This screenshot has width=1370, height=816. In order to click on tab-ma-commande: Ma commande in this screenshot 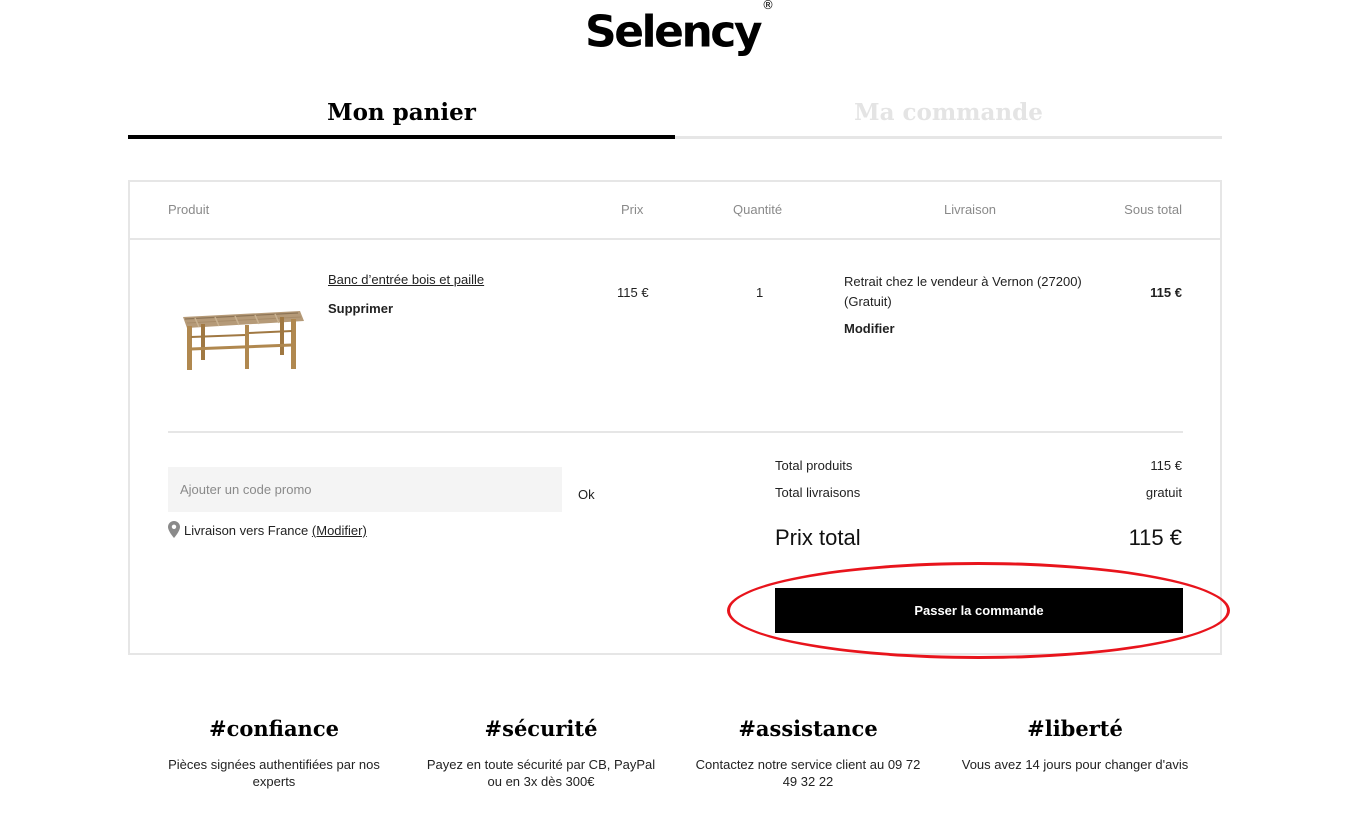, I will do `click(948, 113)`.